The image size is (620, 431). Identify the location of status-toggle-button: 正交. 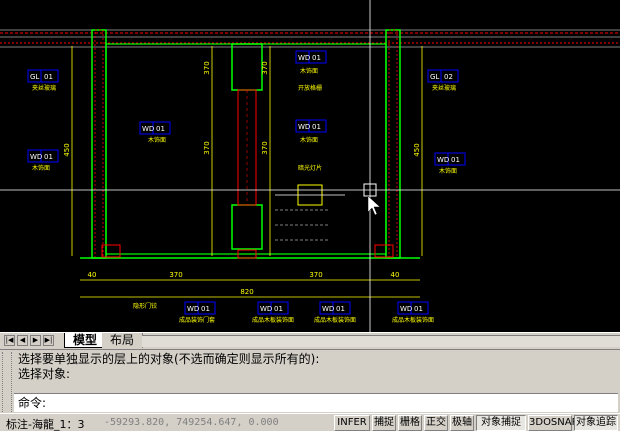
(436, 423).